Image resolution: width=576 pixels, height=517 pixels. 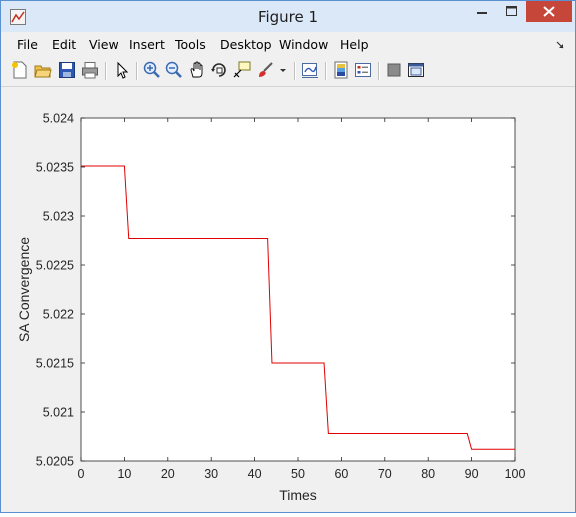 I want to click on x-tick-label: 90, so click(x=472, y=474).